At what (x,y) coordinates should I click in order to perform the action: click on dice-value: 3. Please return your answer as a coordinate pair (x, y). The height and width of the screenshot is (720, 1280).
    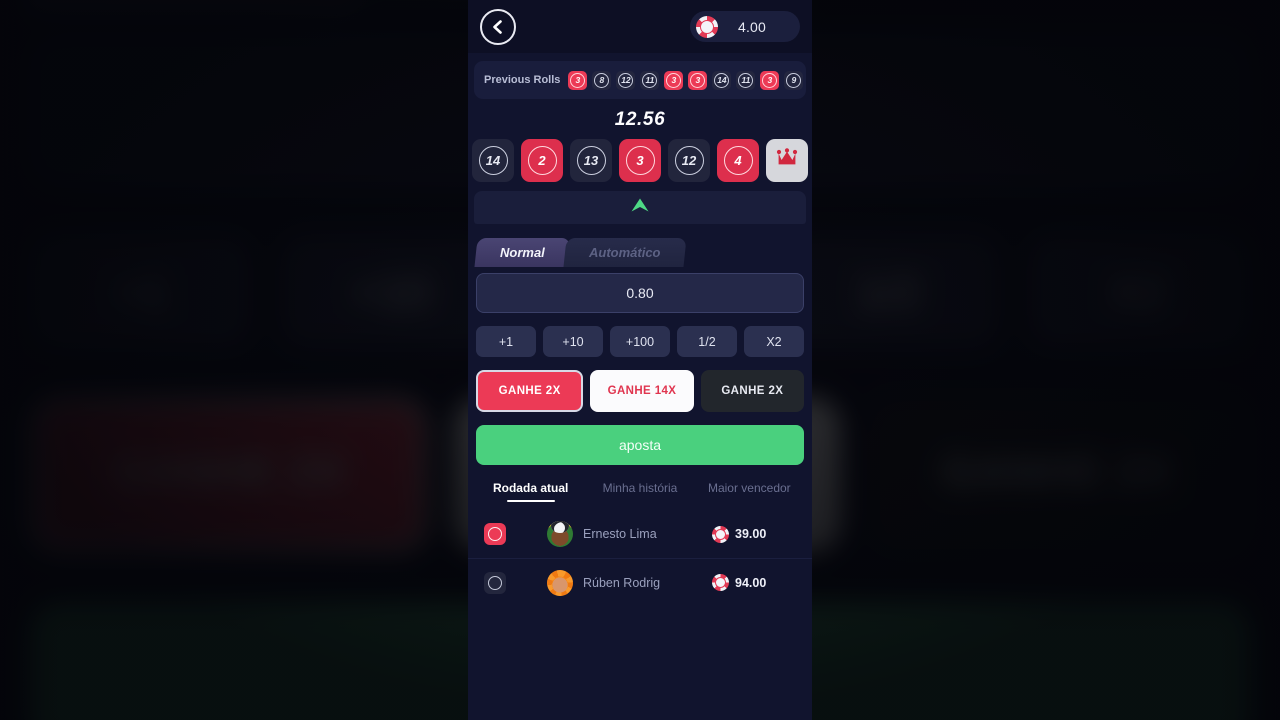
    Looking at the image, I should click on (640, 160).